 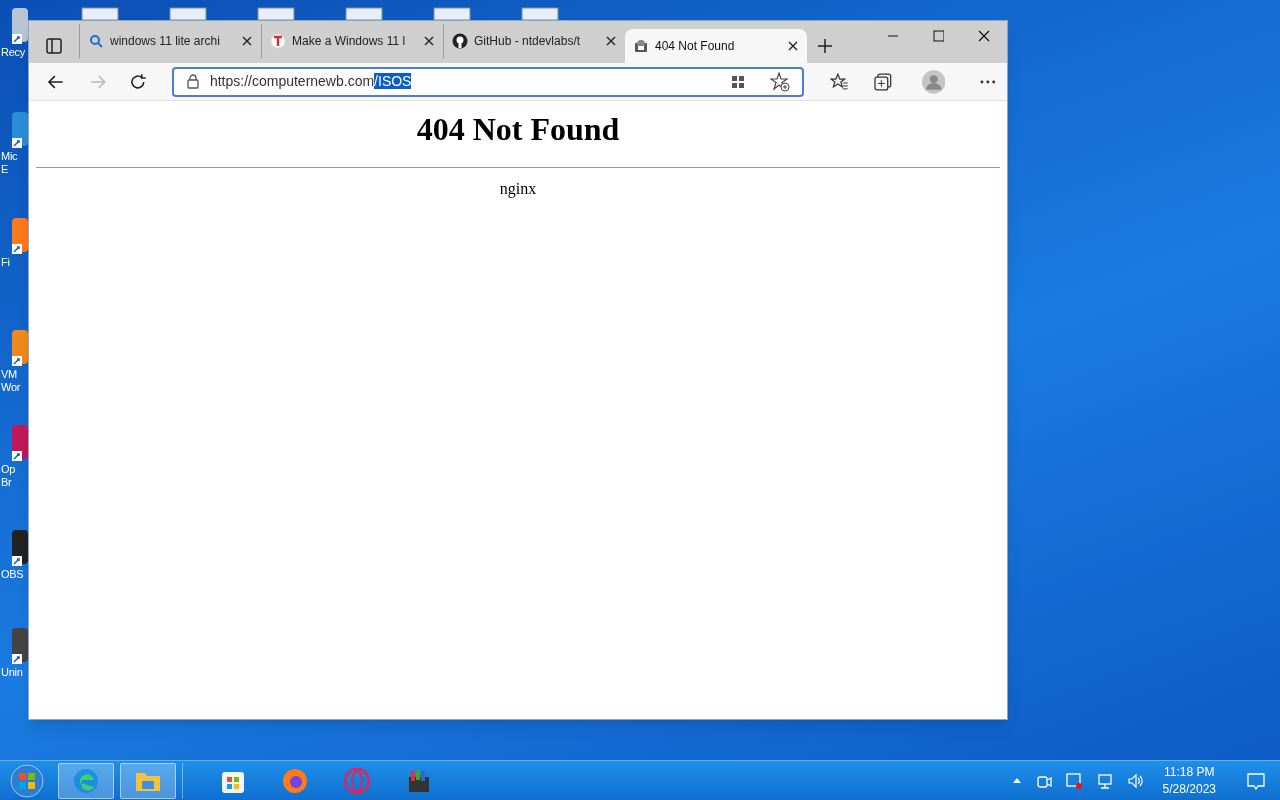 What do you see at coordinates (883, 81) in the screenshot?
I see `collections-icon` at bounding box center [883, 81].